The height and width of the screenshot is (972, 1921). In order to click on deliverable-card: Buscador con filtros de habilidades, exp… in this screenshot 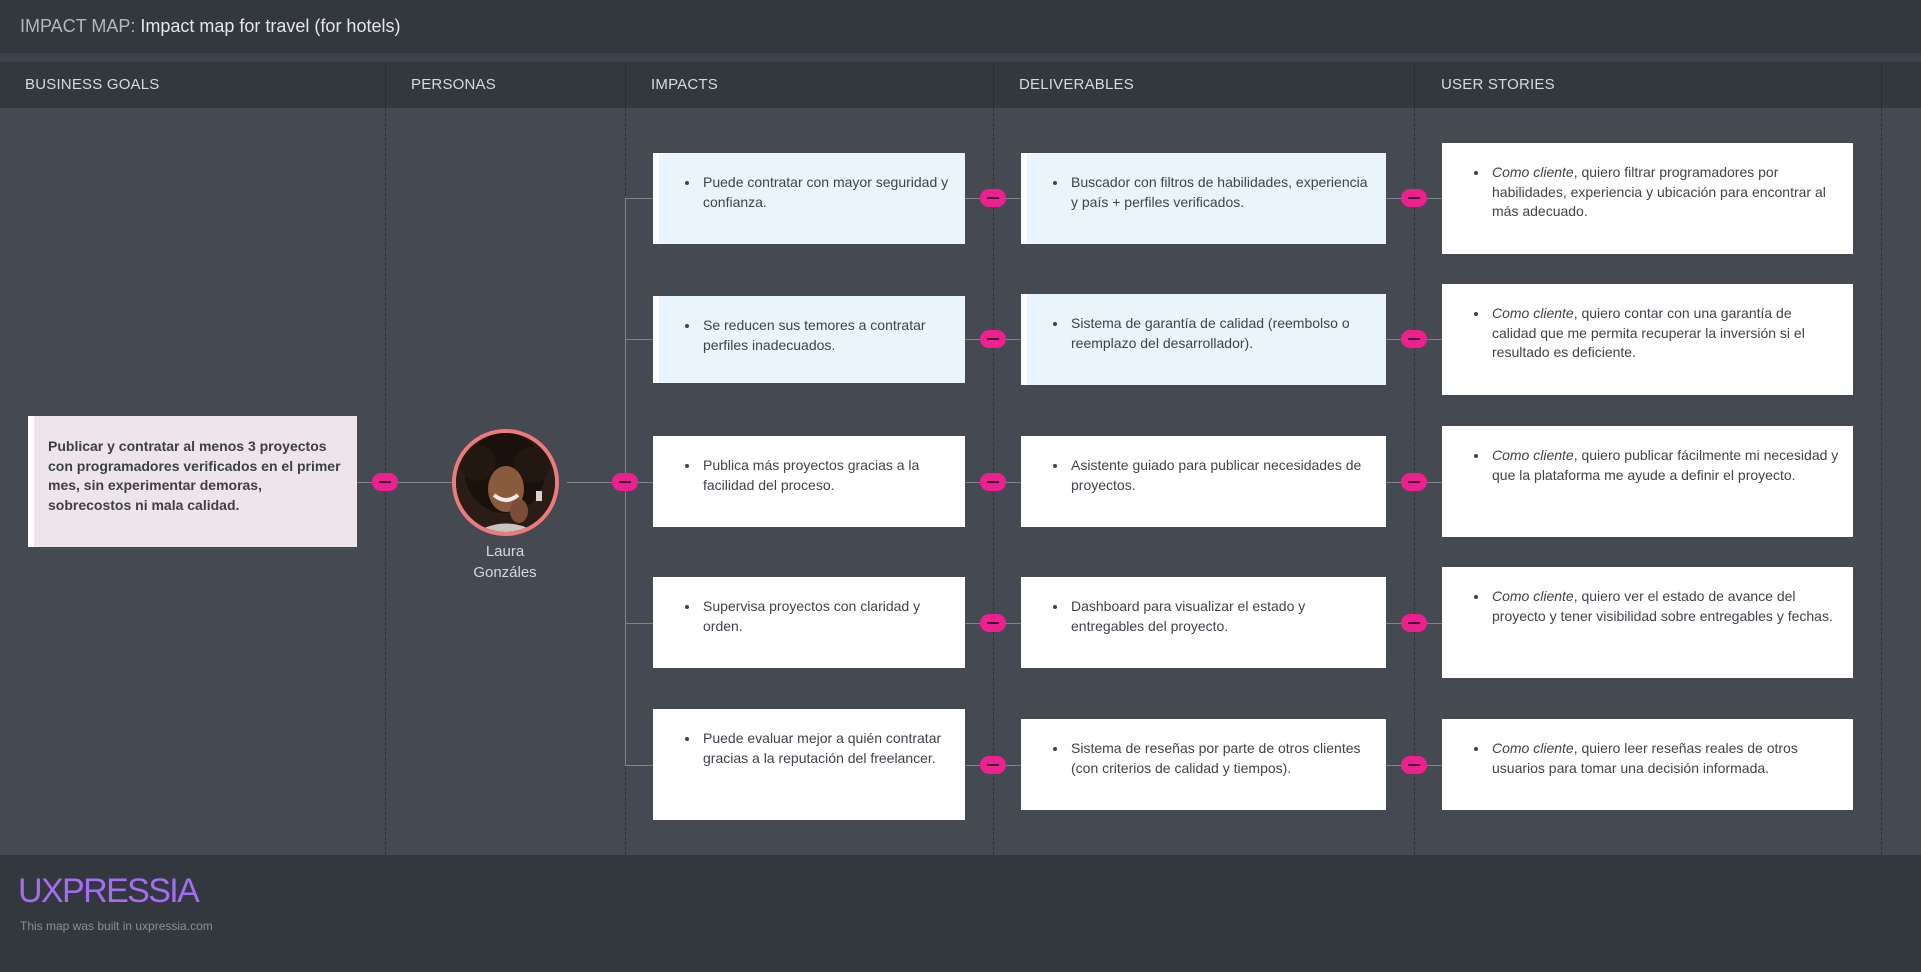, I will do `click(1203, 198)`.